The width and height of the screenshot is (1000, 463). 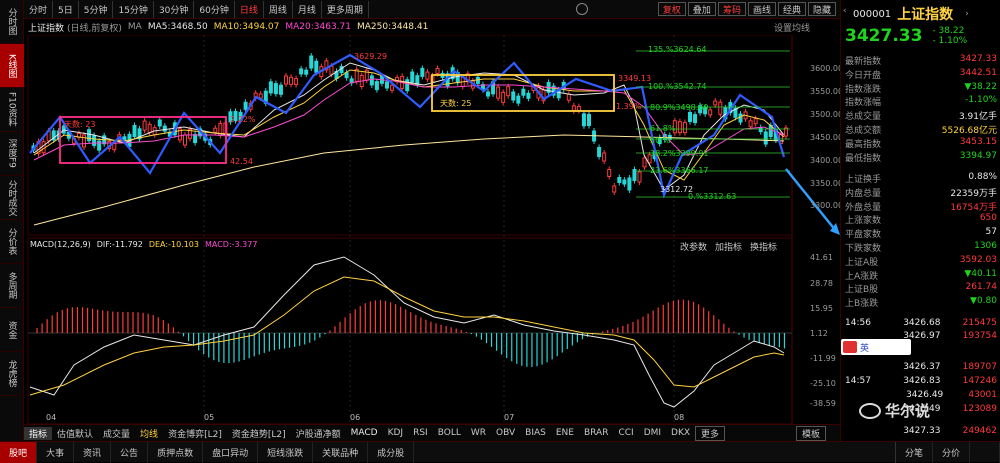 I want to click on tab-weekly: 周线, so click(x=278, y=9).